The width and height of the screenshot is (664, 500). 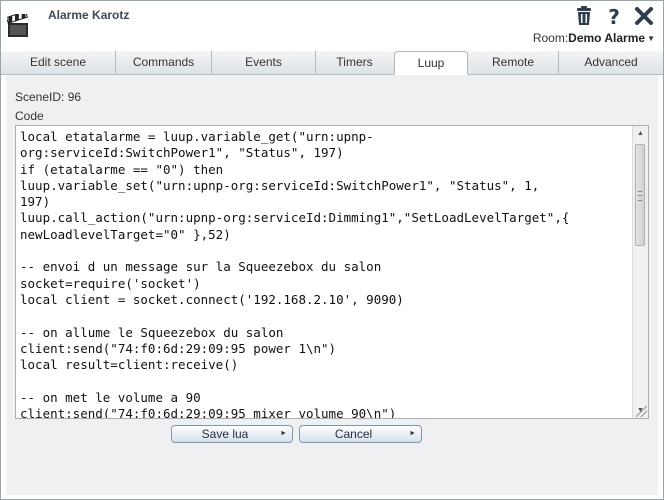 What do you see at coordinates (58, 62) in the screenshot?
I see `tab-edit-scene: Edit scene` at bounding box center [58, 62].